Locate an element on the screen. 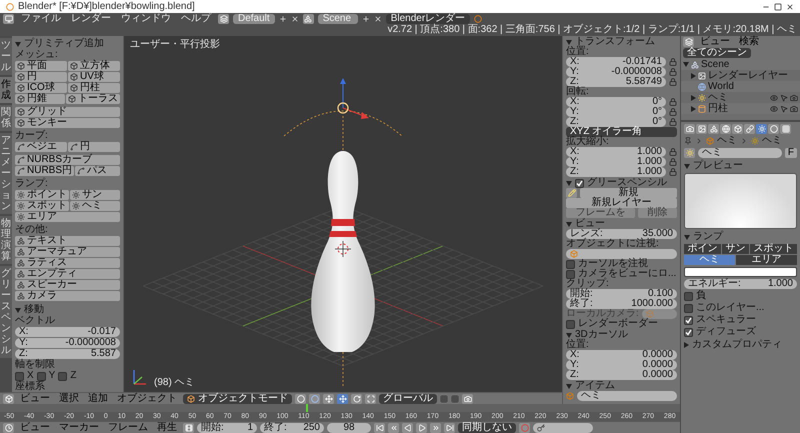 Image resolution: width=800 pixels, height=433 pixels. outliner-row: World is located at coordinates (740, 86).